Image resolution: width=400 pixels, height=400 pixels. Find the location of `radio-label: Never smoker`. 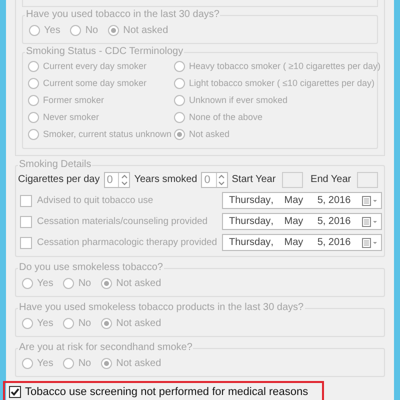

radio-label: Never smoker is located at coordinates (71, 117).